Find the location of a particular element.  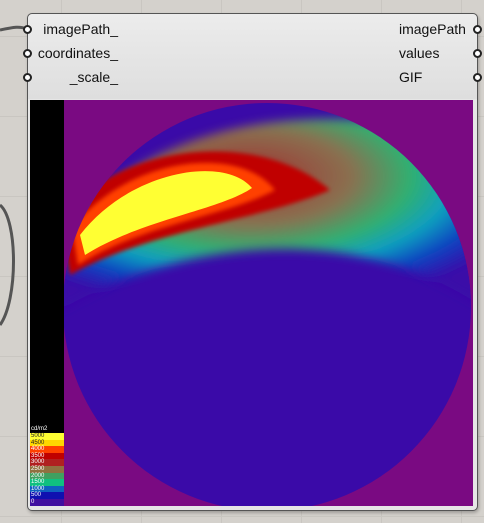

output-imagepath-label: imagePath is located at coordinates (432, 29).